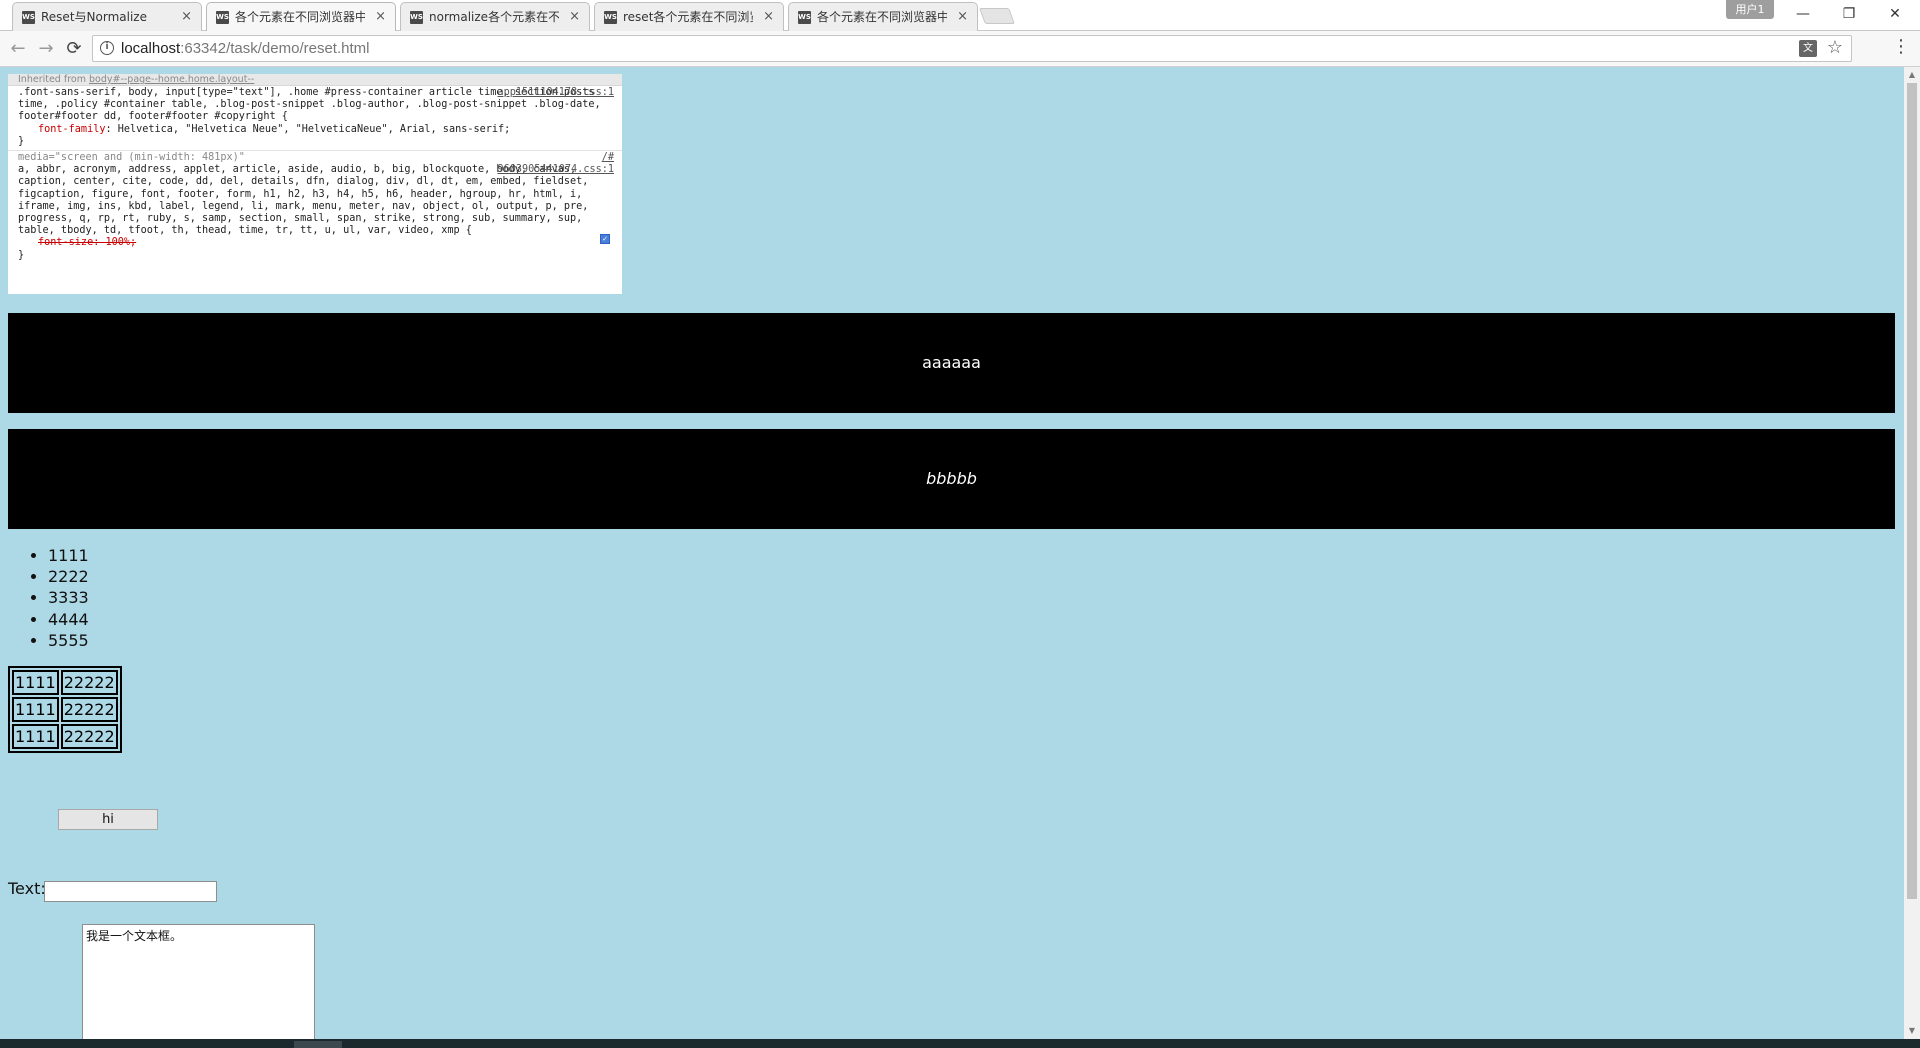  I want to click on scroll-up-icon: ▲, so click(1912, 75).